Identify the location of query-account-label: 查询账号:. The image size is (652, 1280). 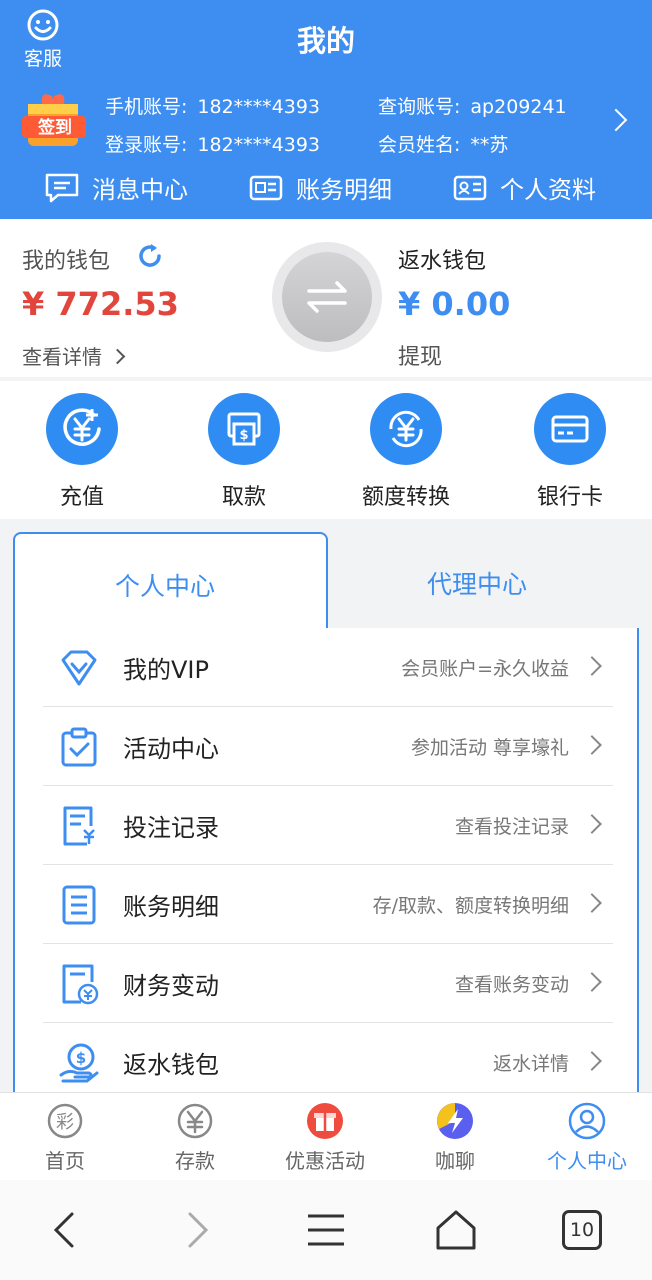
(419, 107).